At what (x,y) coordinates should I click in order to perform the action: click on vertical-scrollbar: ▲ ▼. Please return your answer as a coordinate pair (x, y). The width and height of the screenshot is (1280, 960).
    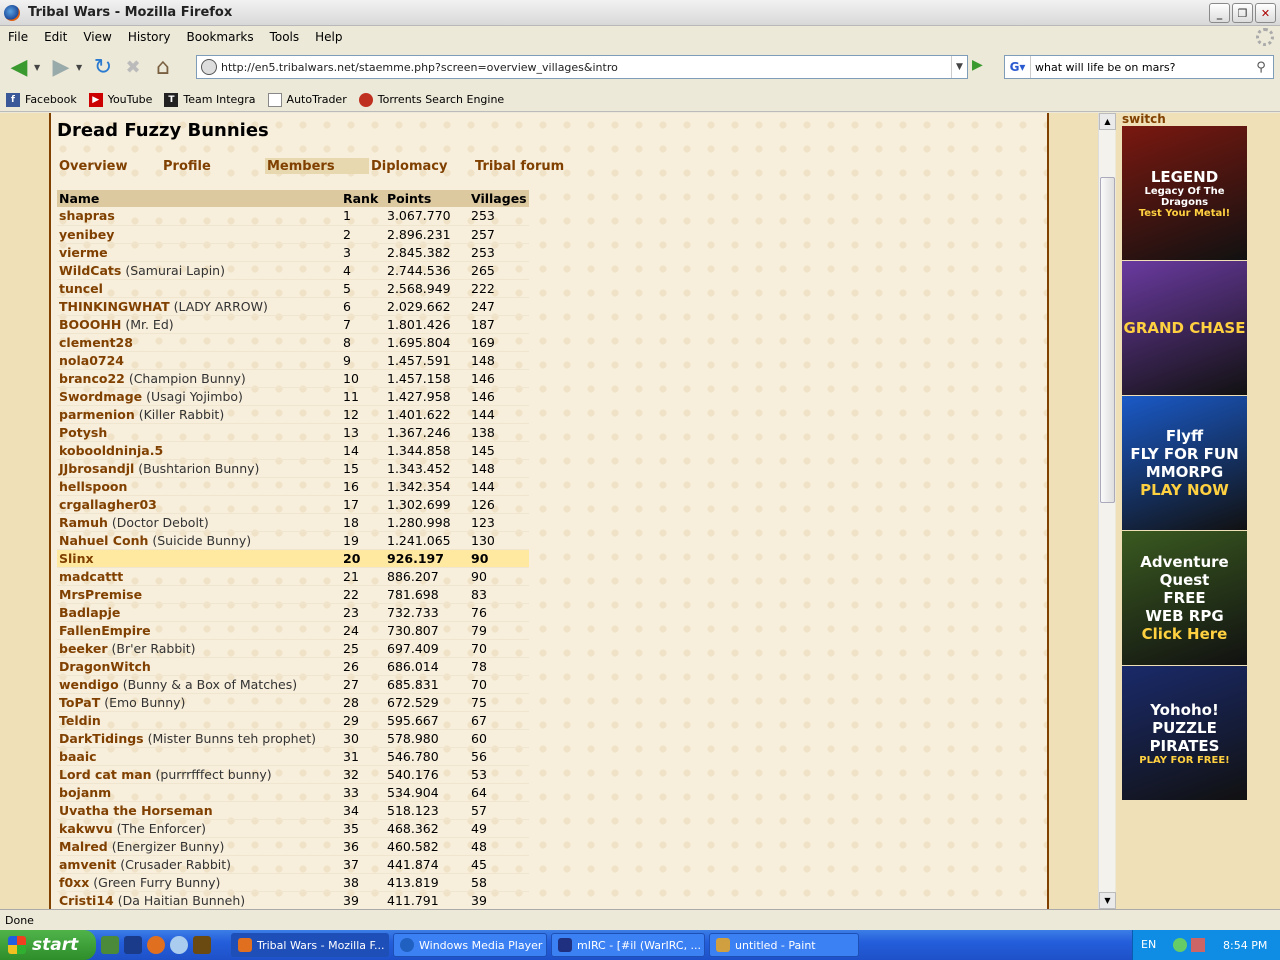
    Looking at the image, I should click on (1107, 511).